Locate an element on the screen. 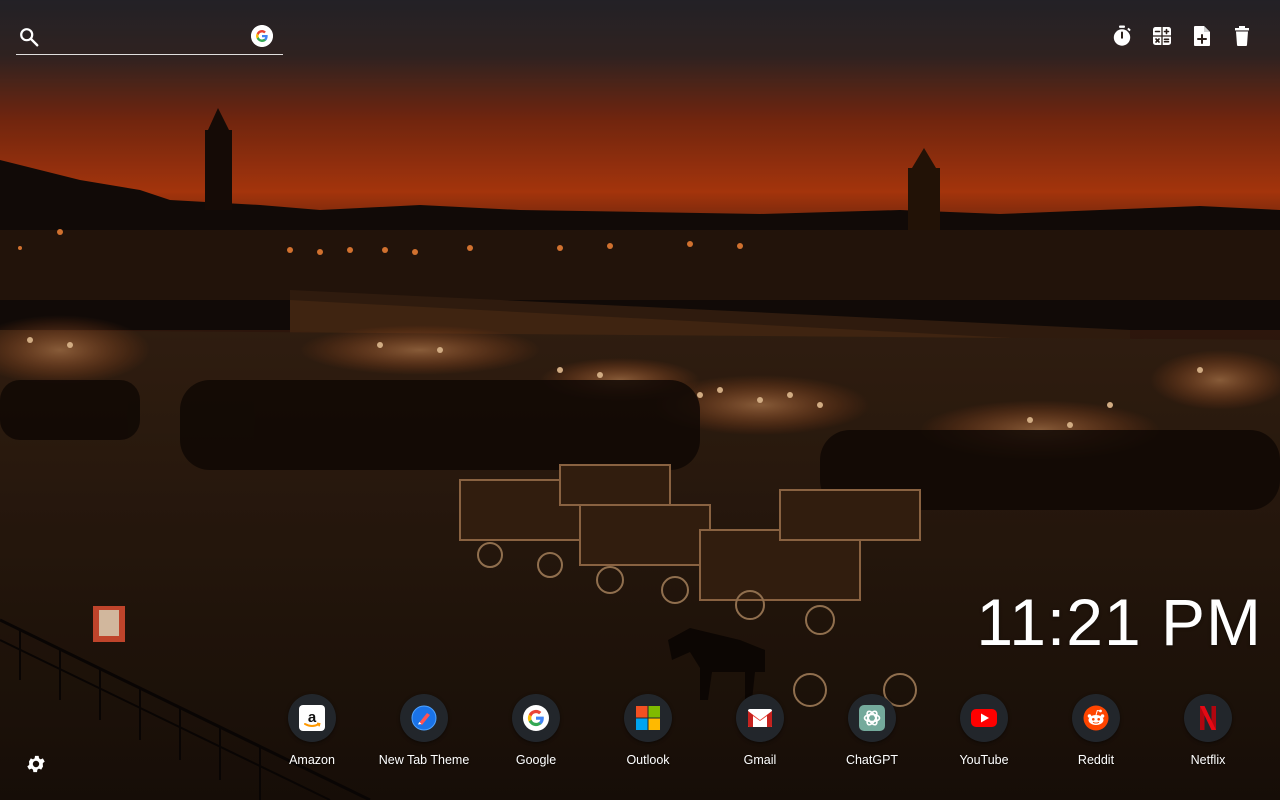 This screenshot has height=800, width=1280. shortcut-new-tab-theme: New Tab Theme is located at coordinates (424, 730).